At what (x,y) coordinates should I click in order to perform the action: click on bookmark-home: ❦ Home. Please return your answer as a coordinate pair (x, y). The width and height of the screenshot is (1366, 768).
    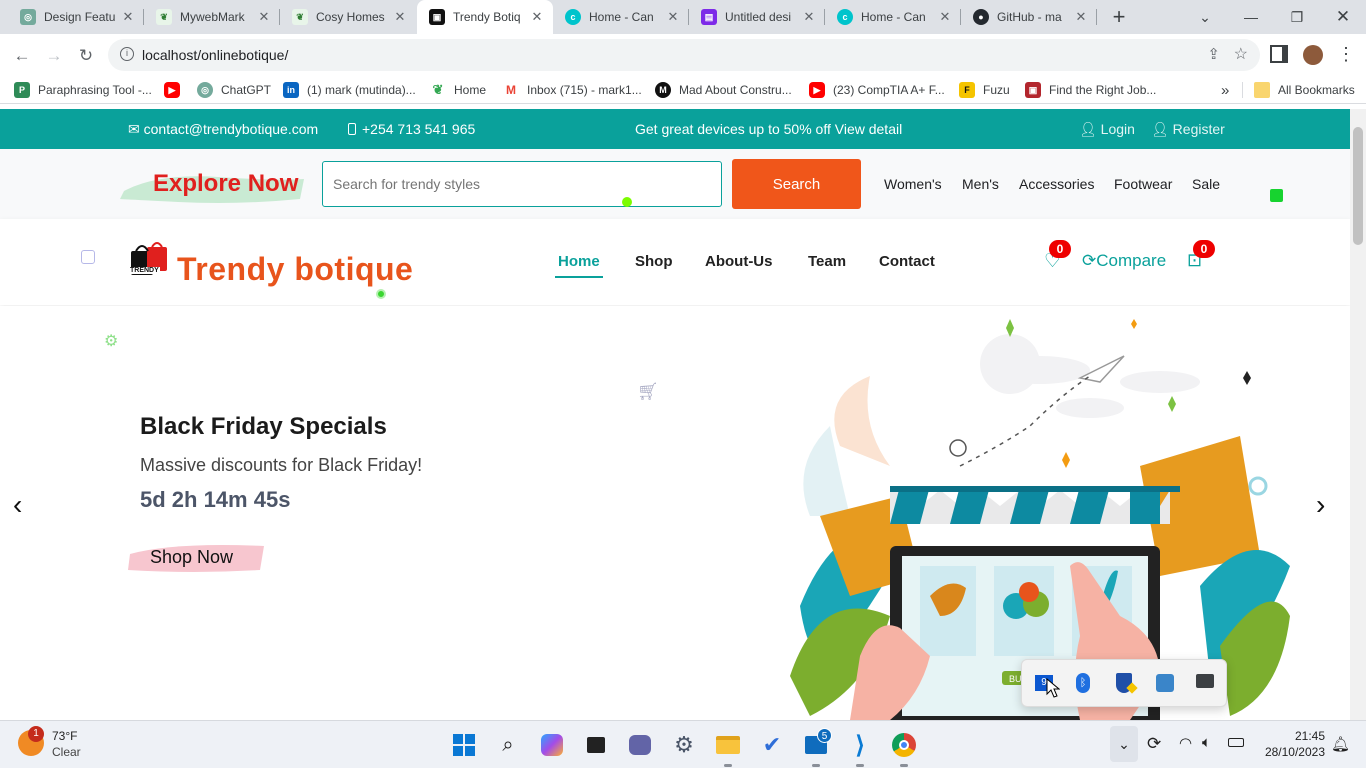
    Looking at the image, I should click on (458, 90).